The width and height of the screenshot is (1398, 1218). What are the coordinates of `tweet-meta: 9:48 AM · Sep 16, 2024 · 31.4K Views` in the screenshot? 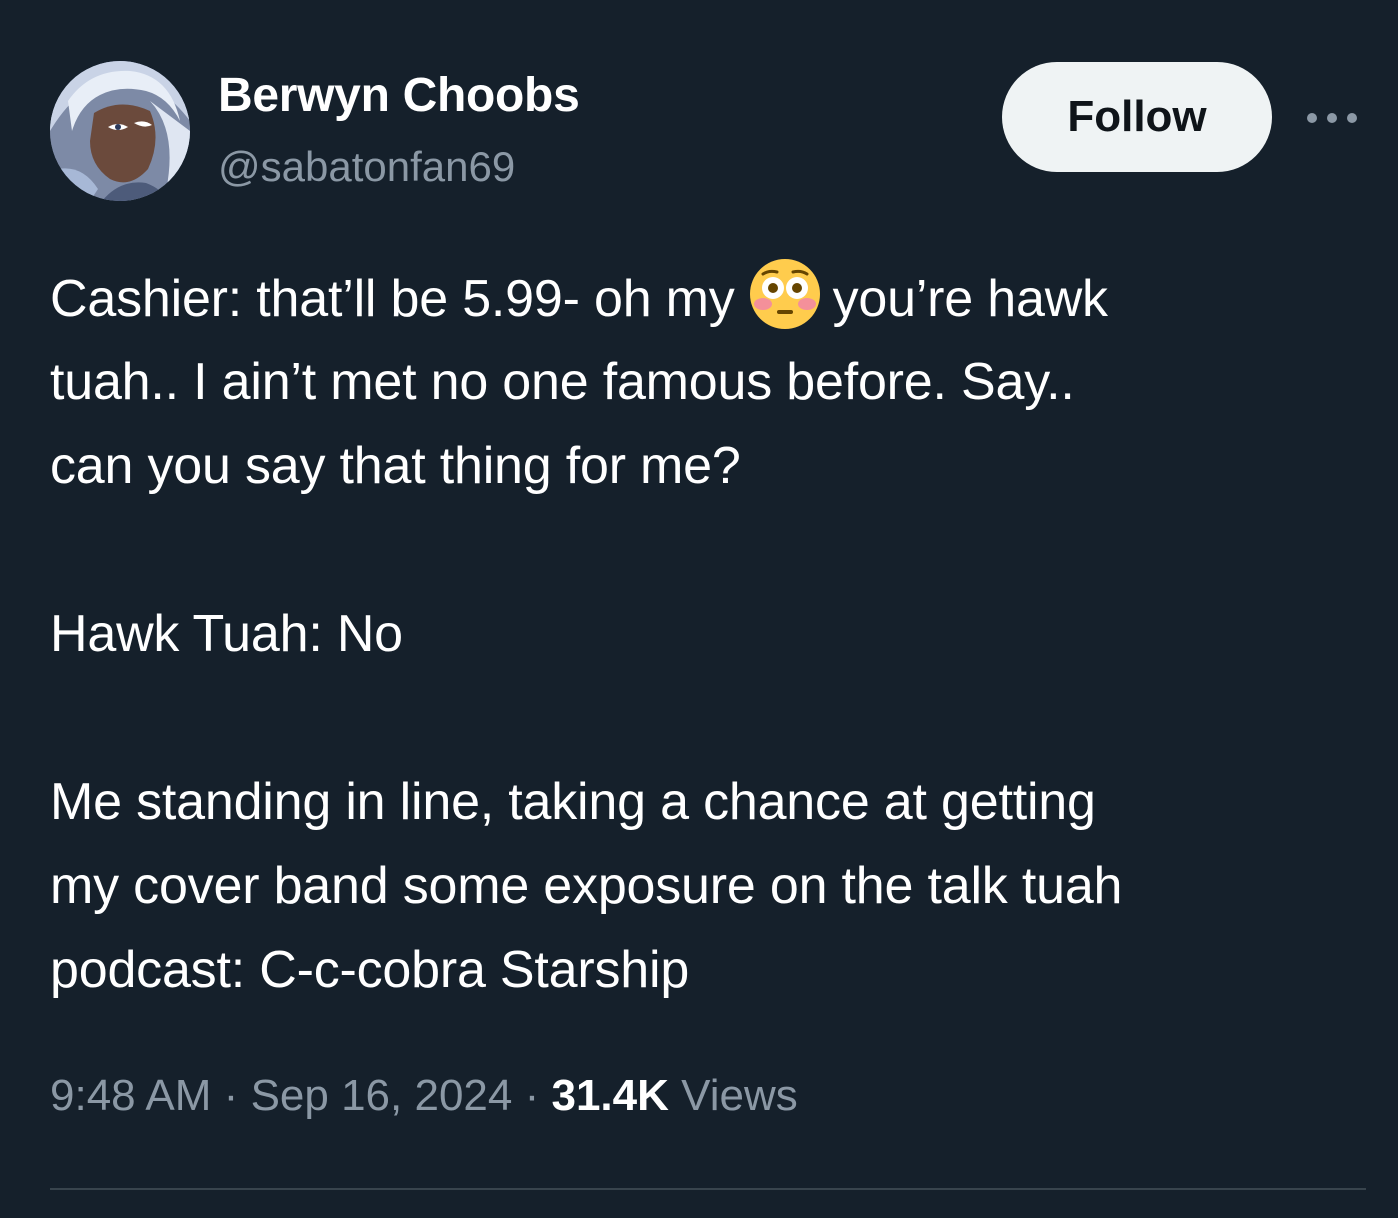 It's located at (424, 1096).